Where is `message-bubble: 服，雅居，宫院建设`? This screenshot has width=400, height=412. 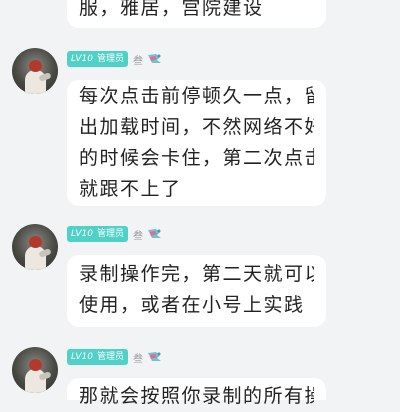
message-bubble: 服，雅居，宫院建设 is located at coordinates (196, 14).